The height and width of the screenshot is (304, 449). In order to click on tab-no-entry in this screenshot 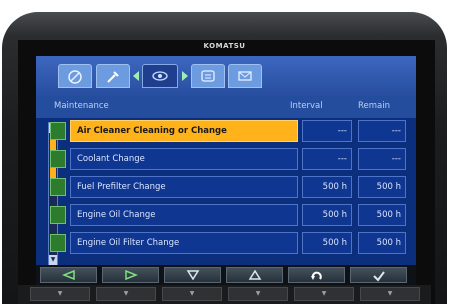, I will do `click(75, 76)`.